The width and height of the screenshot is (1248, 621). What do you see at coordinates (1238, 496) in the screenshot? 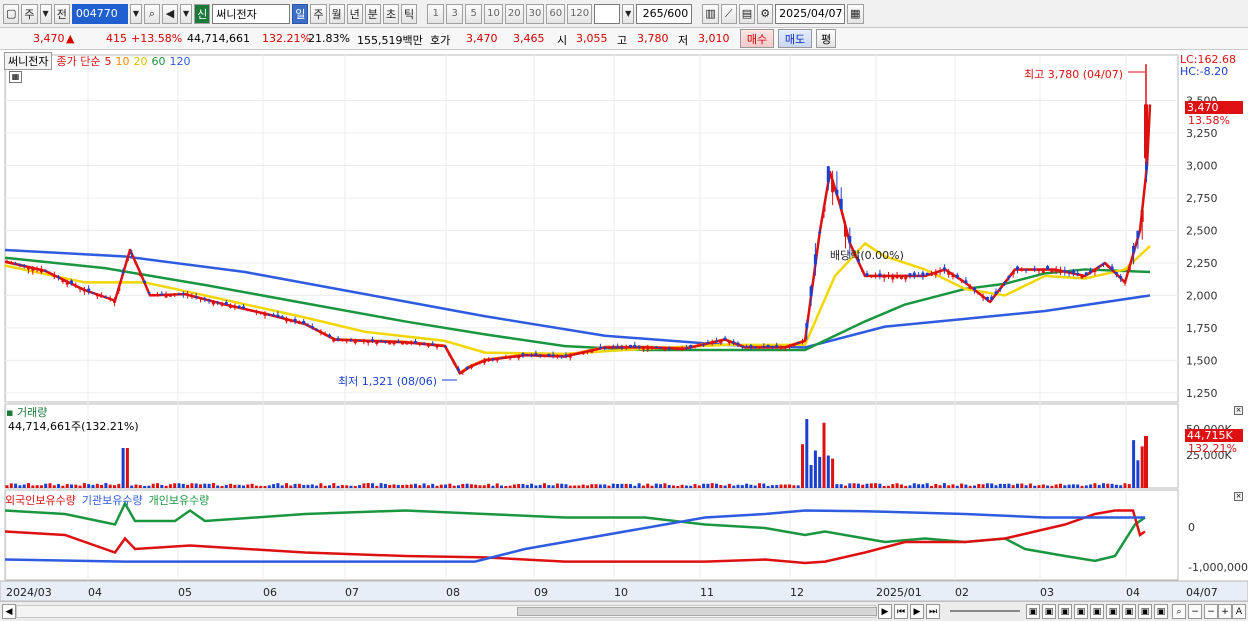
I see `close-holdings-panel-icon: ×` at bounding box center [1238, 496].